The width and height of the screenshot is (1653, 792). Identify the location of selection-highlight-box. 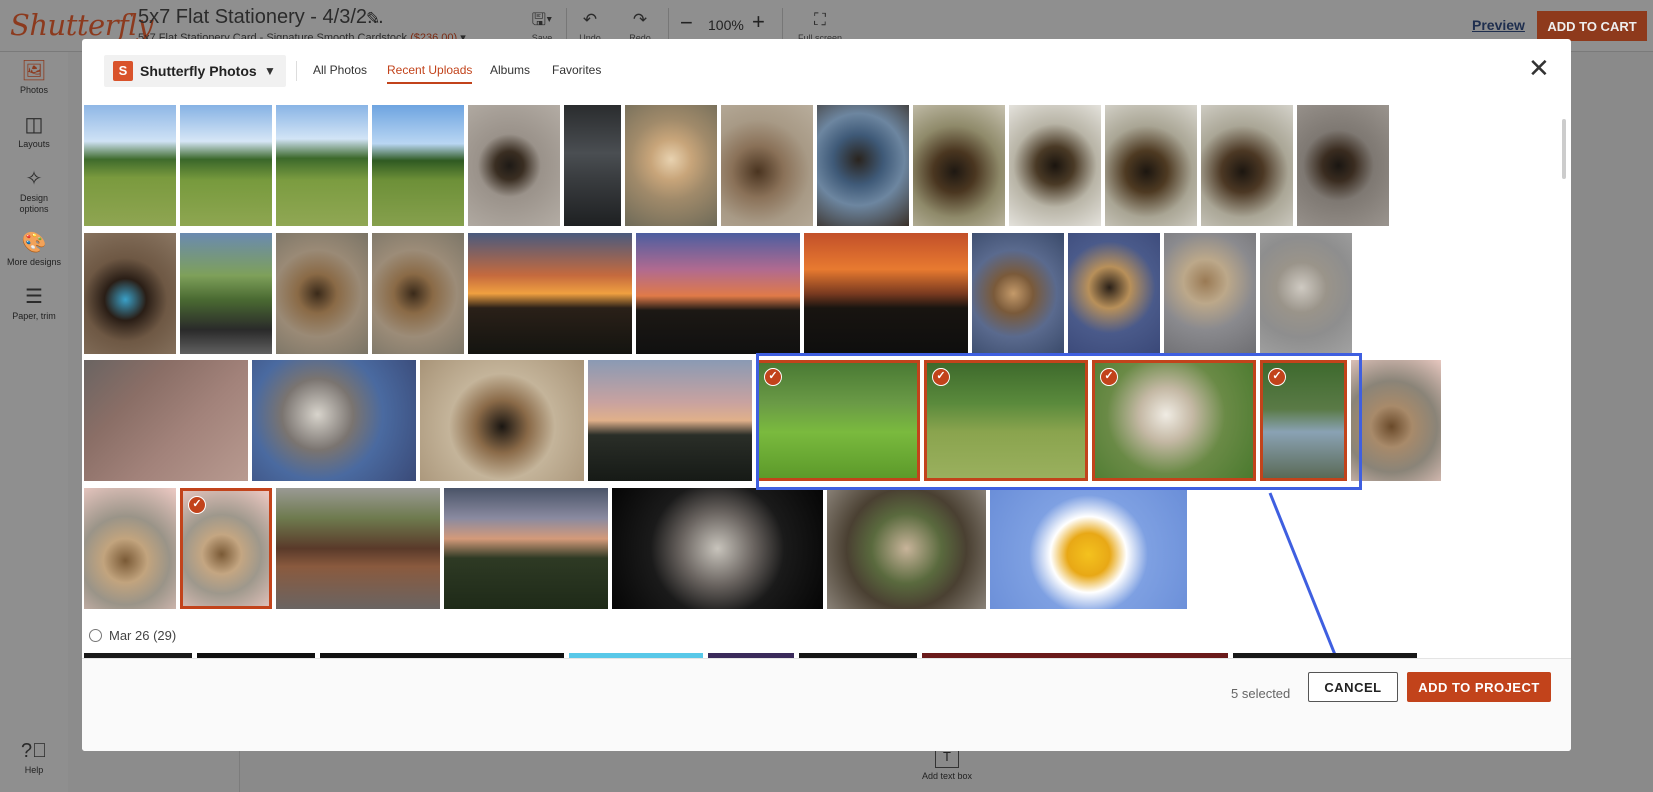
(1059, 421).